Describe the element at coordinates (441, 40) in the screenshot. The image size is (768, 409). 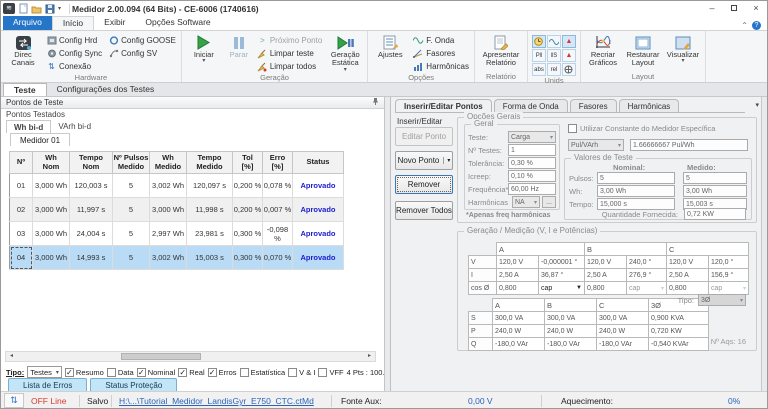
I see `forma-onda-button: F. Onda` at that location.